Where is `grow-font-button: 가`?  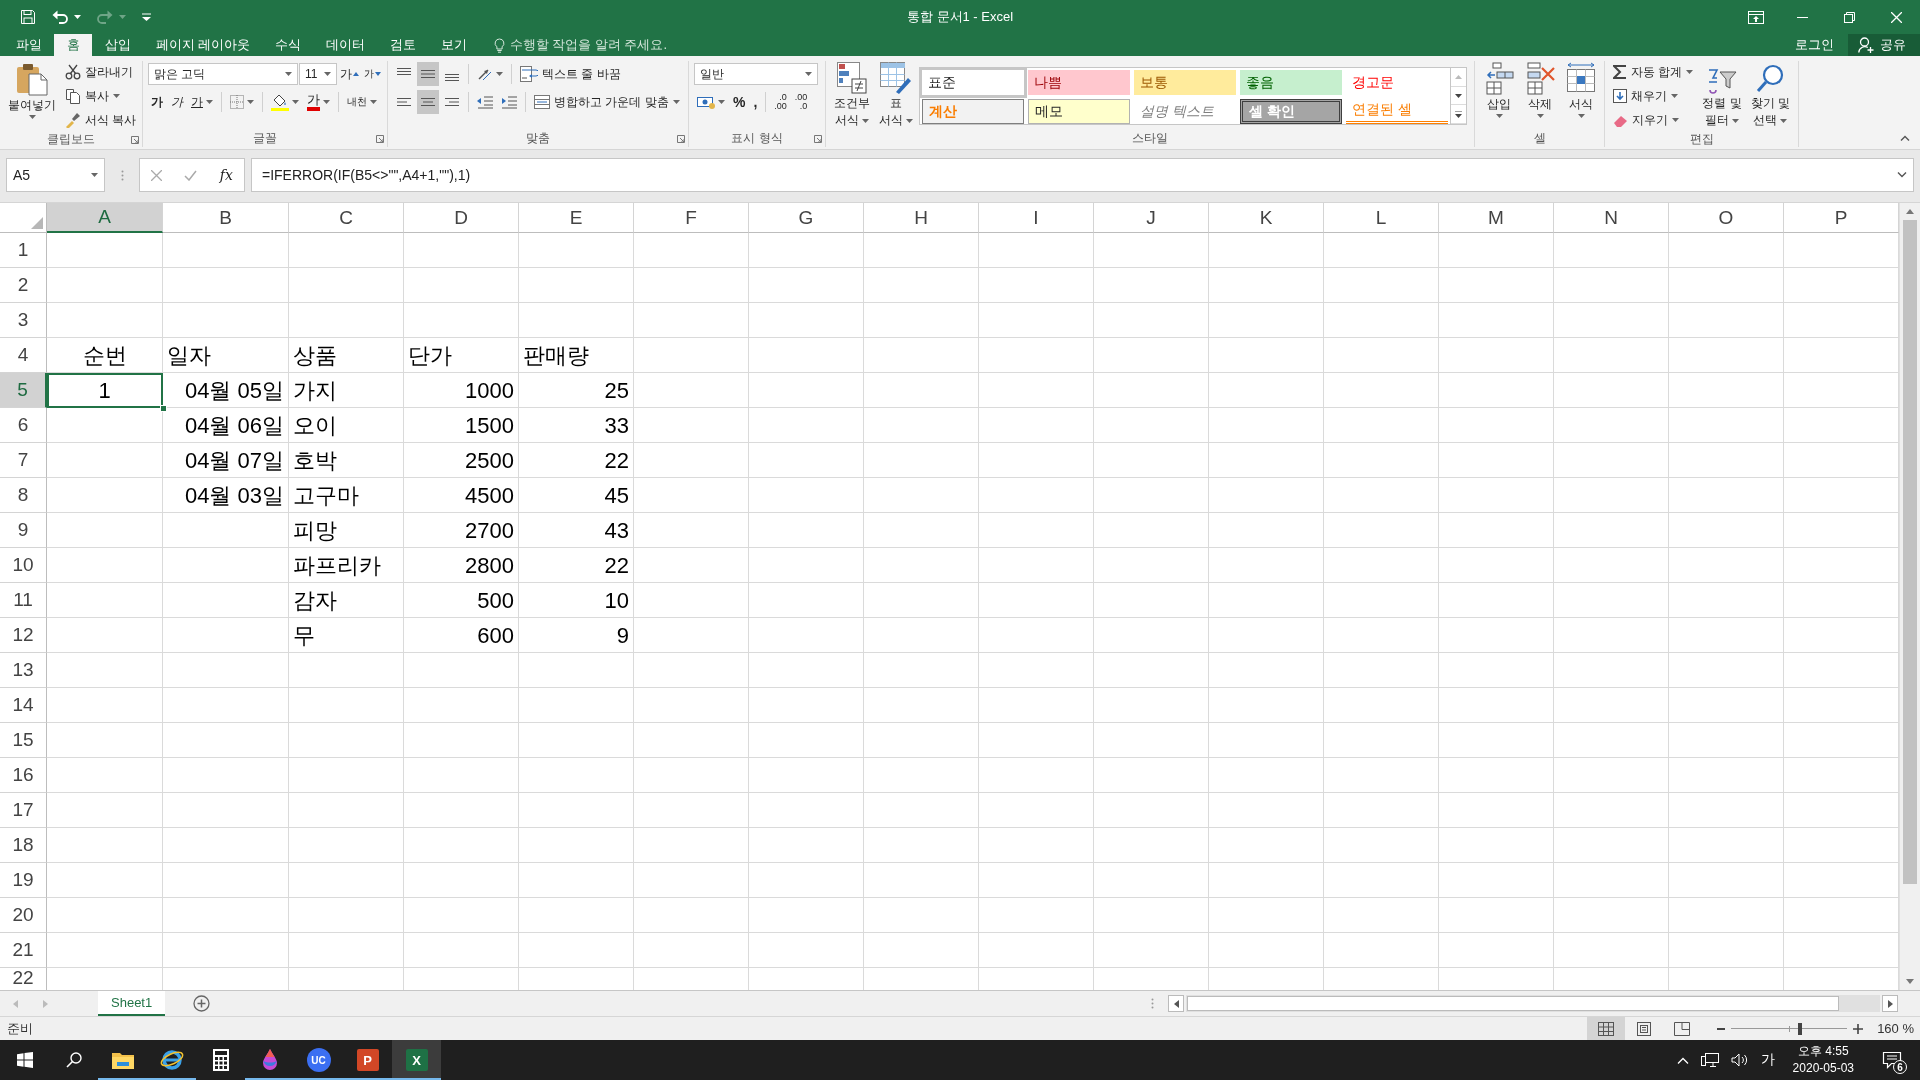
grow-font-button: 가 is located at coordinates (349, 74).